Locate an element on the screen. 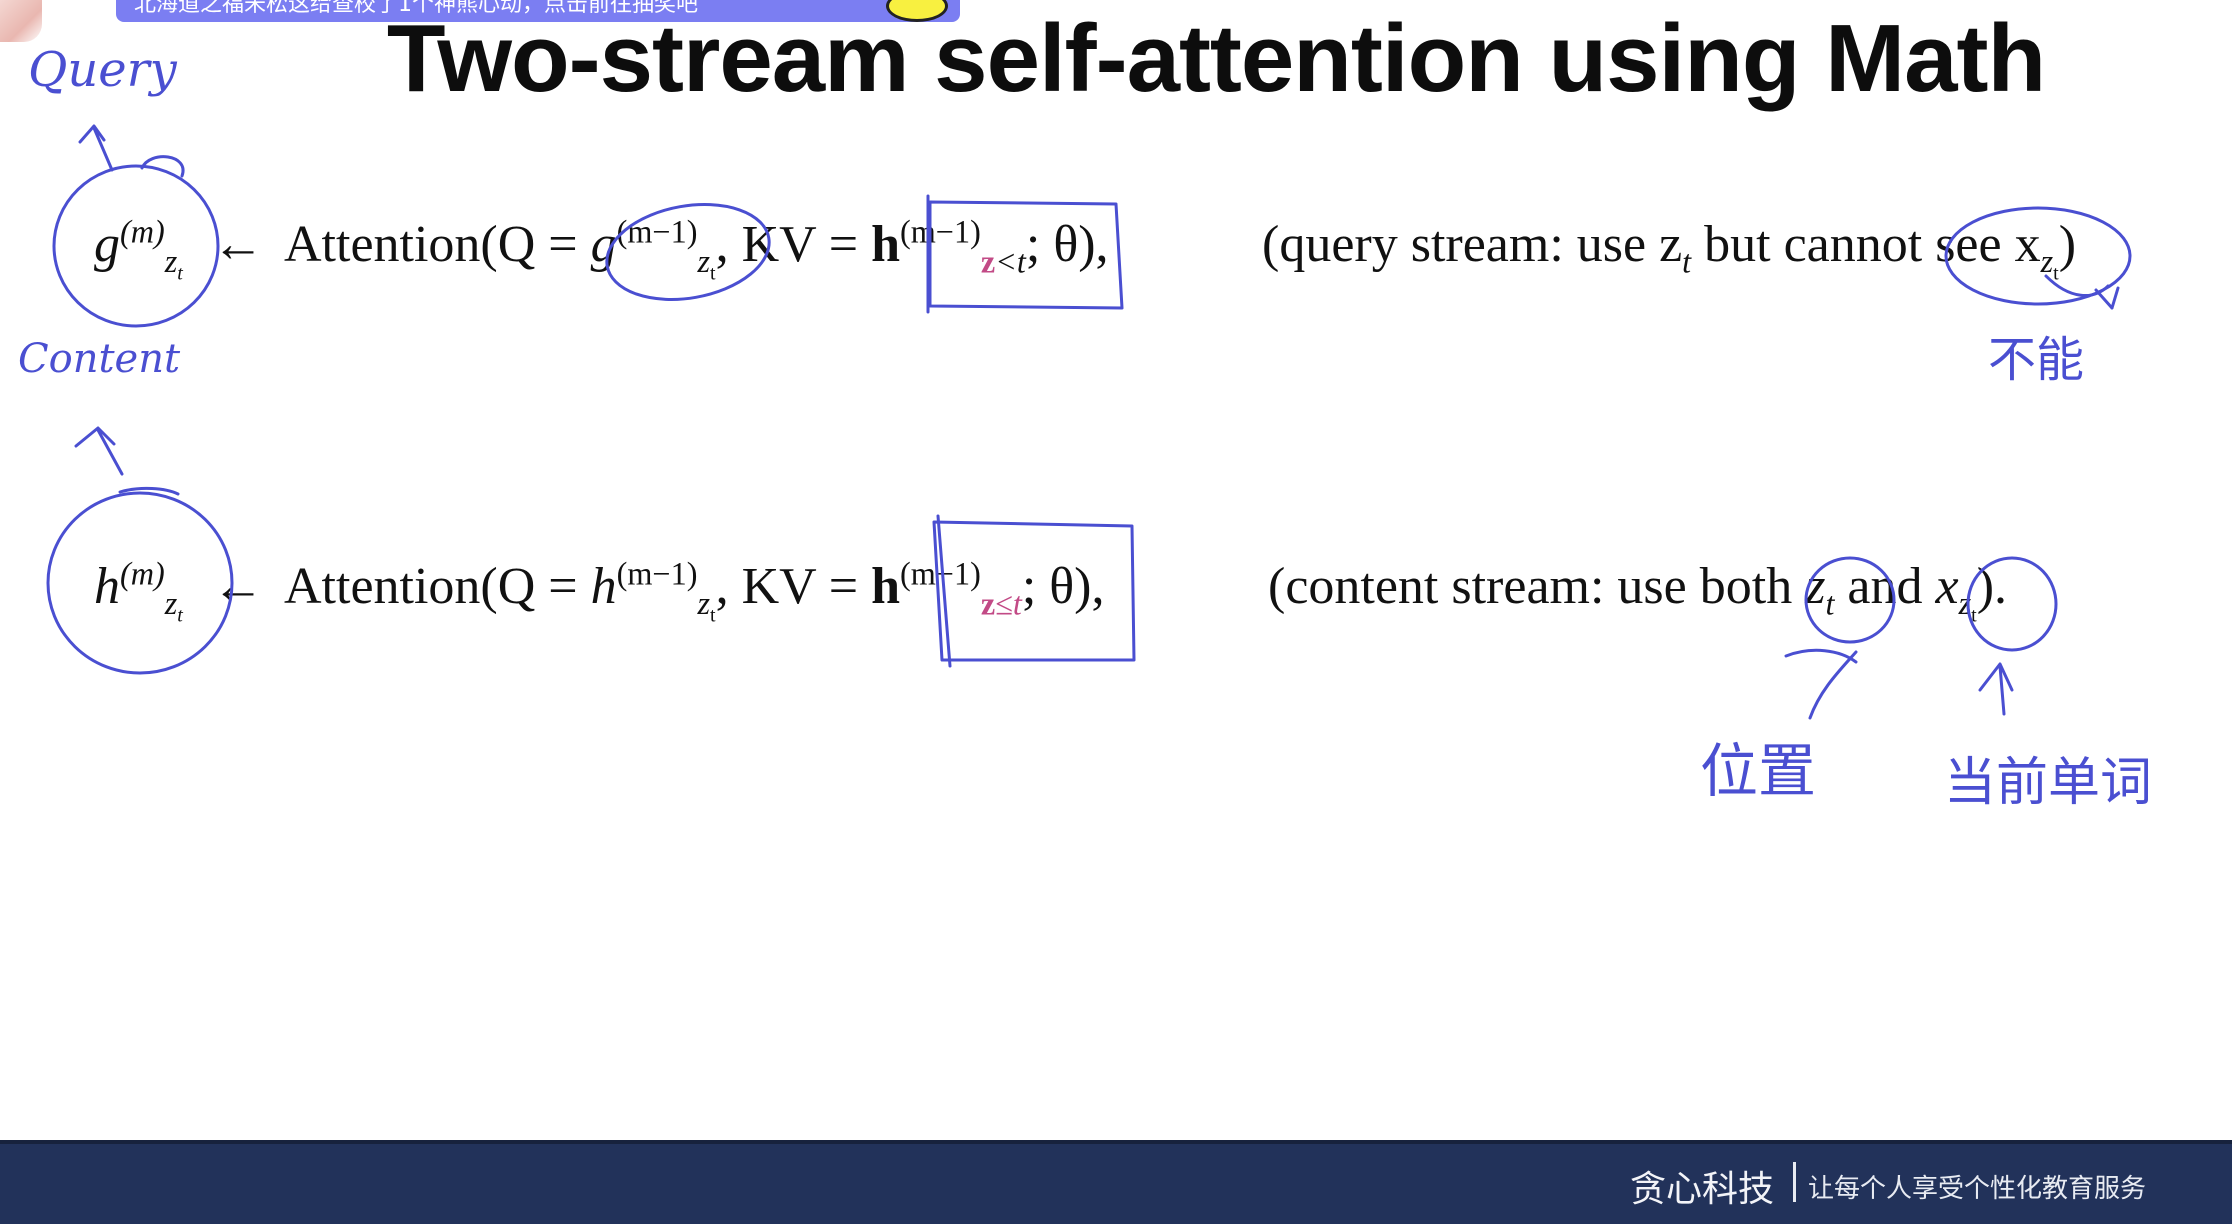 Image resolution: width=2232 pixels, height=1224 pixels. query-lhs-circle is located at coordinates (136, 246).